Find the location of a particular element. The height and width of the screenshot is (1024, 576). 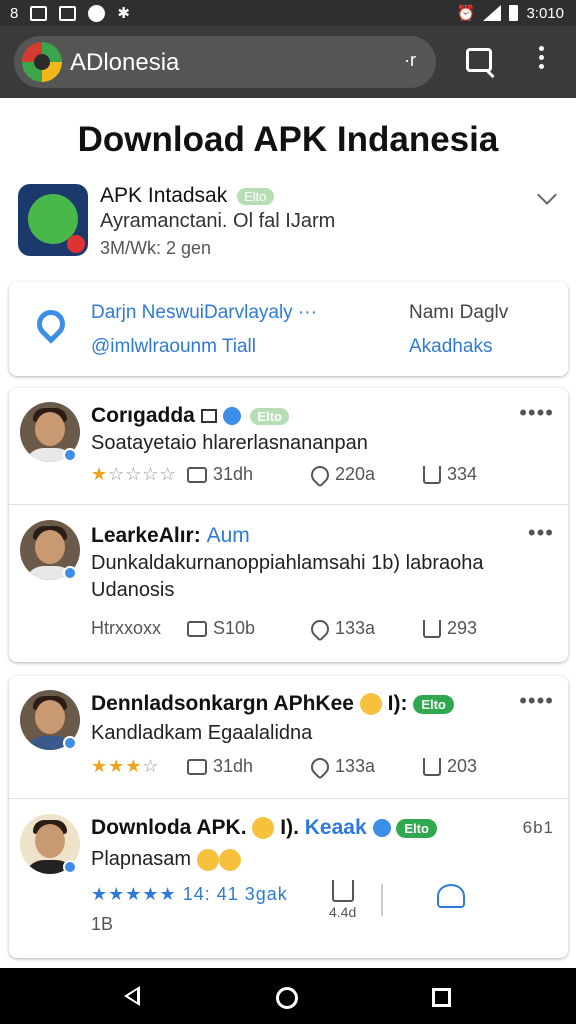

app-logo-icon is located at coordinates (42, 62).